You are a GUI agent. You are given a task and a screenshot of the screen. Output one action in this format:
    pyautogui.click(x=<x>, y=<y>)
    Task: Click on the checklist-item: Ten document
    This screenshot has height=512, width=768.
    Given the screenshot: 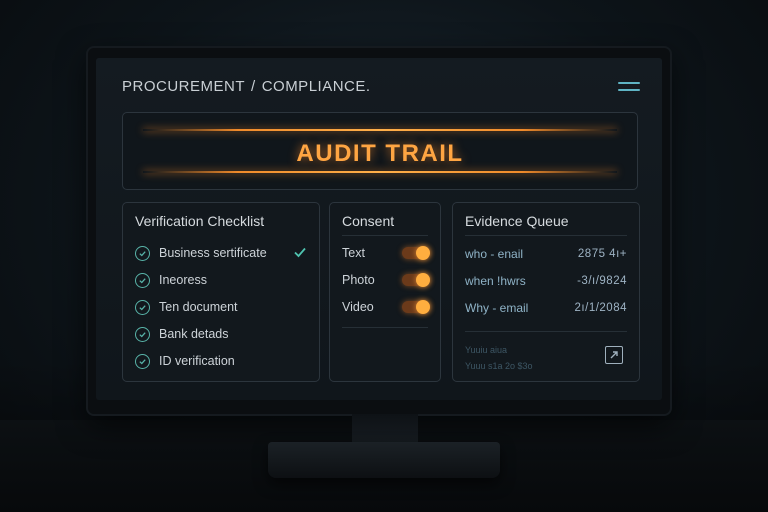 What is the action you would take?
    pyautogui.click(x=186, y=307)
    